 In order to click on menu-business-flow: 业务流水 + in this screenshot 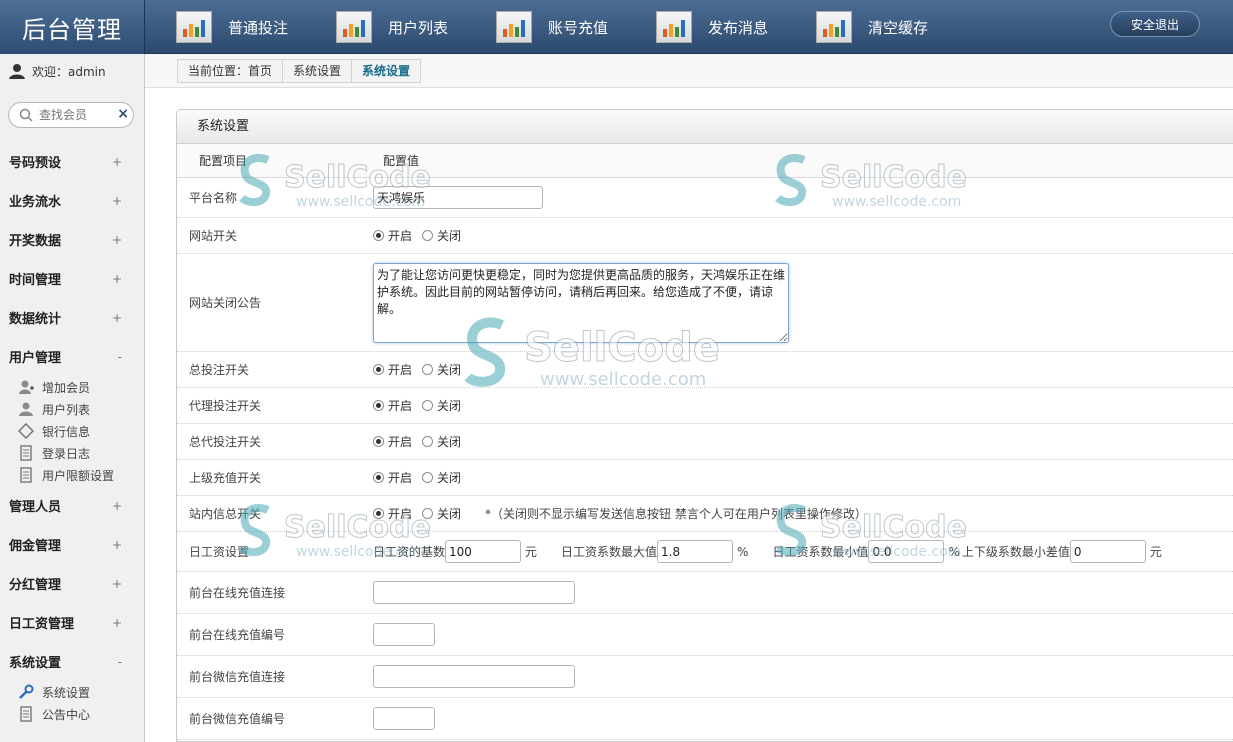, I will do `click(72, 200)`.